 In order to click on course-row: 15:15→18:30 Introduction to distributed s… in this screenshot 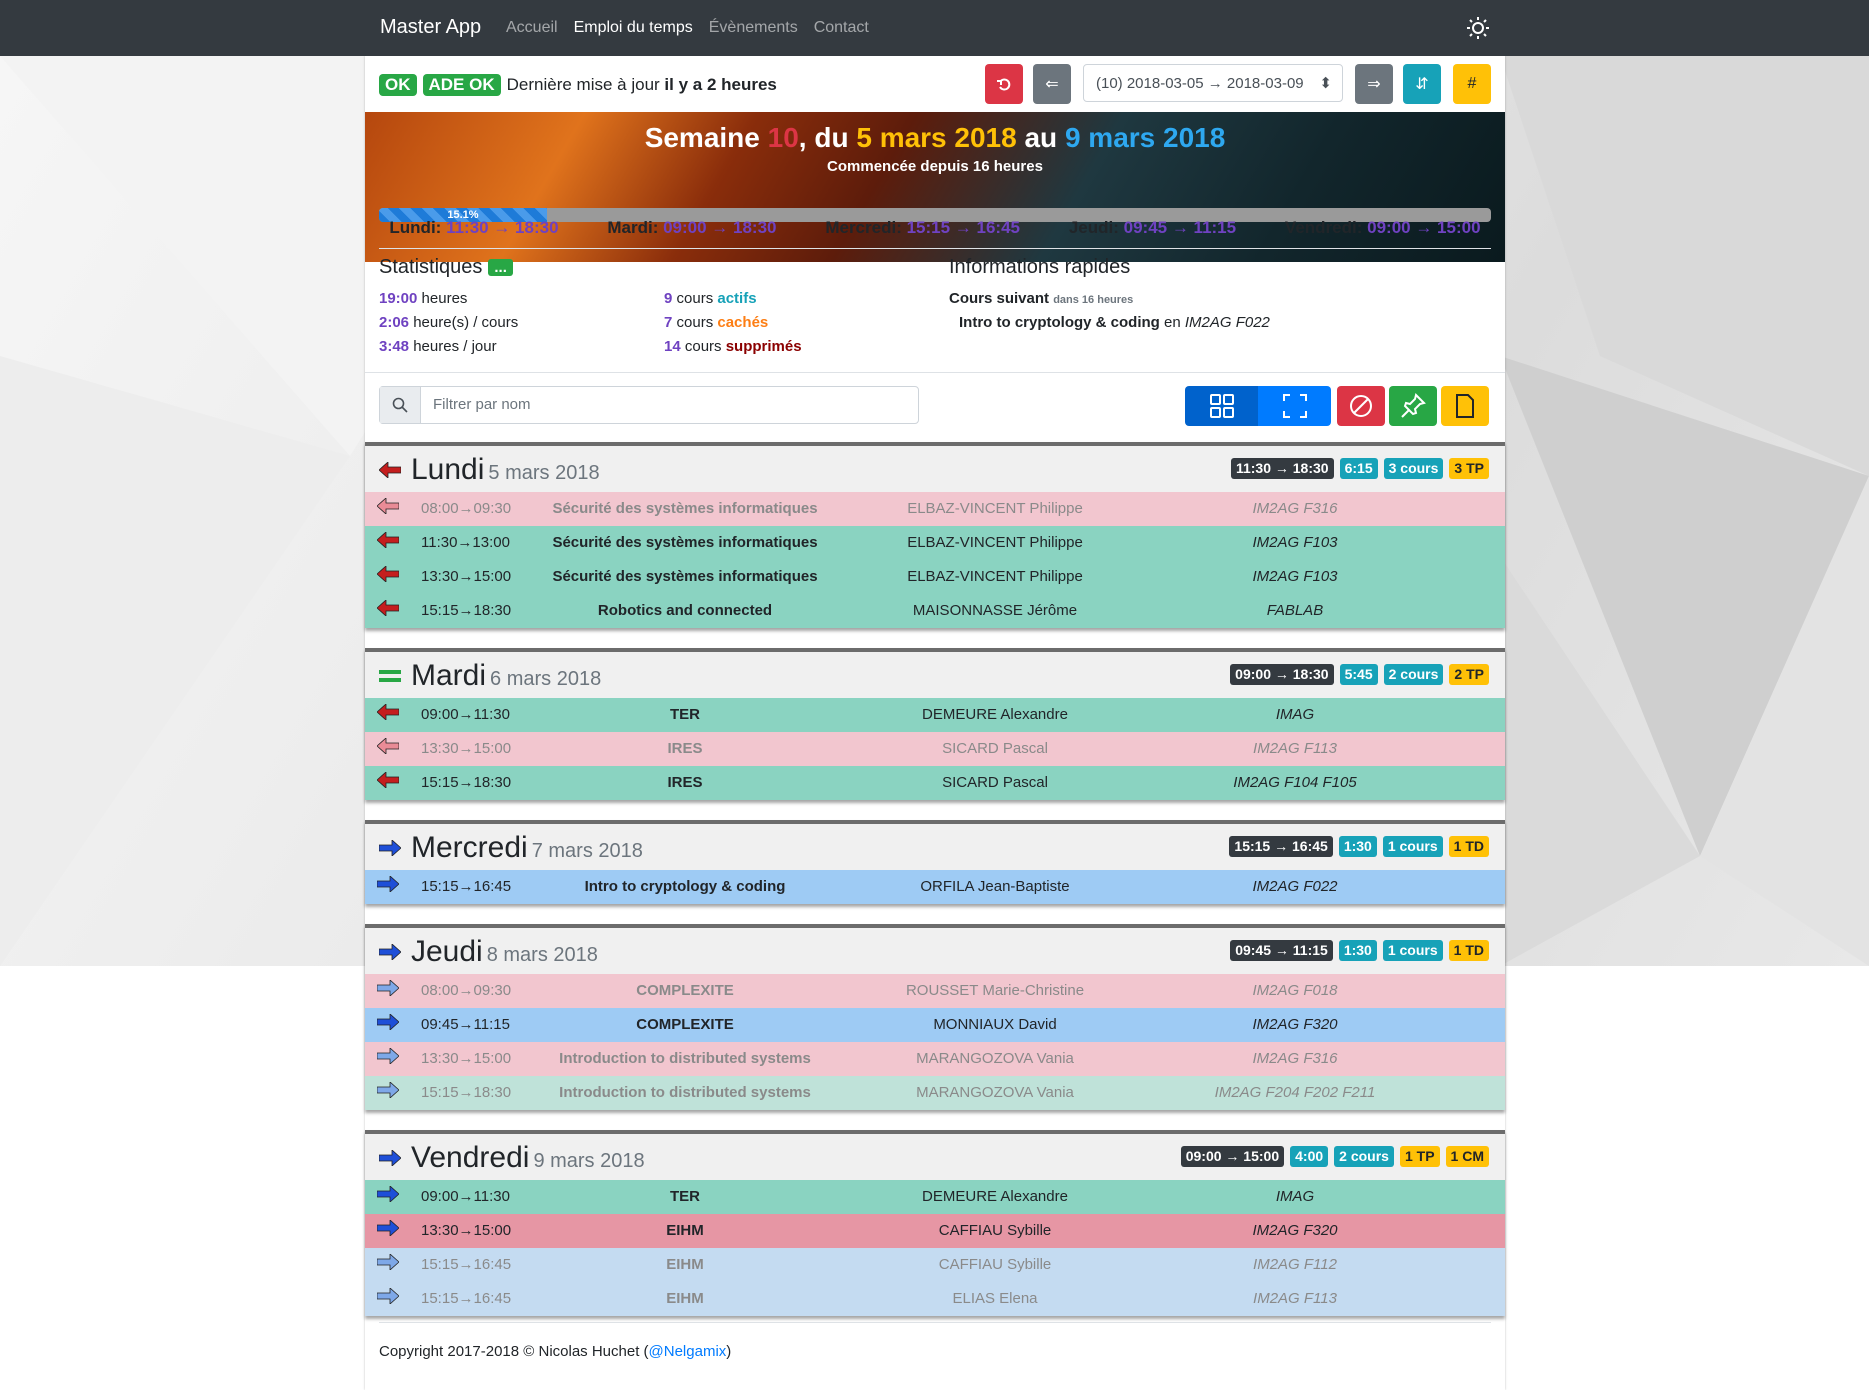, I will do `click(935, 1093)`.